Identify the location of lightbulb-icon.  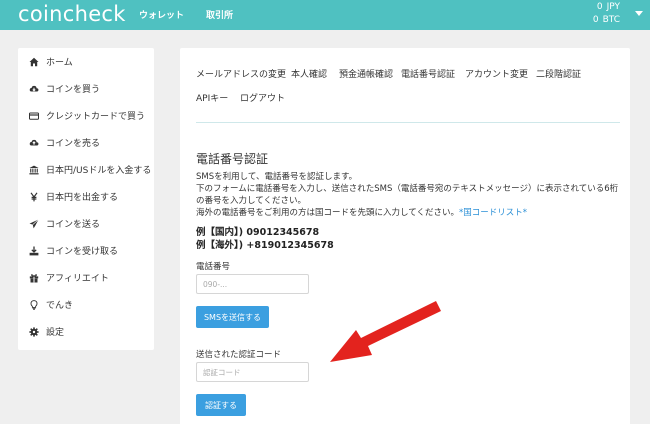
(34, 305).